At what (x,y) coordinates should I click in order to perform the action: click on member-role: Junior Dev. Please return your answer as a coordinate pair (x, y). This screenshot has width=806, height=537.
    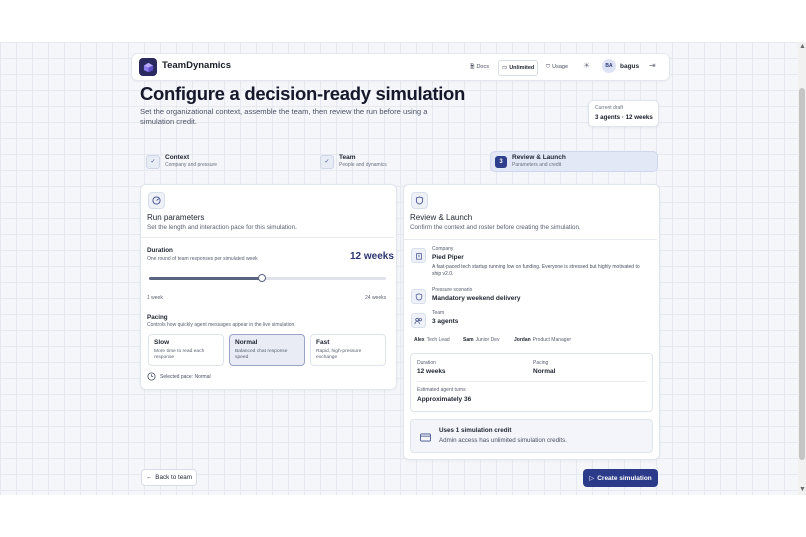
    Looking at the image, I should click on (487, 340).